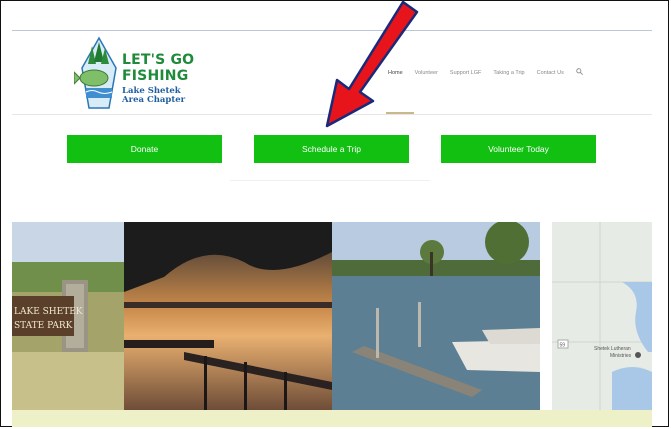  What do you see at coordinates (332, 418) in the screenshot?
I see `footer-band` at bounding box center [332, 418].